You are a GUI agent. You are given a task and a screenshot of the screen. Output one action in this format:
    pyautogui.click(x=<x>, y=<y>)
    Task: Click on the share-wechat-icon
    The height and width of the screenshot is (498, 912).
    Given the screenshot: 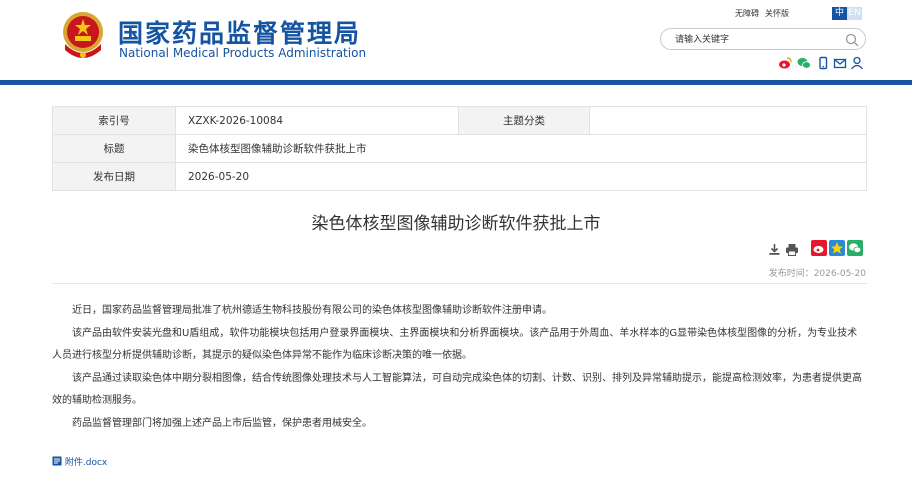 What is the action you would take?
    pyautogui.click(x=855, y=250)
    